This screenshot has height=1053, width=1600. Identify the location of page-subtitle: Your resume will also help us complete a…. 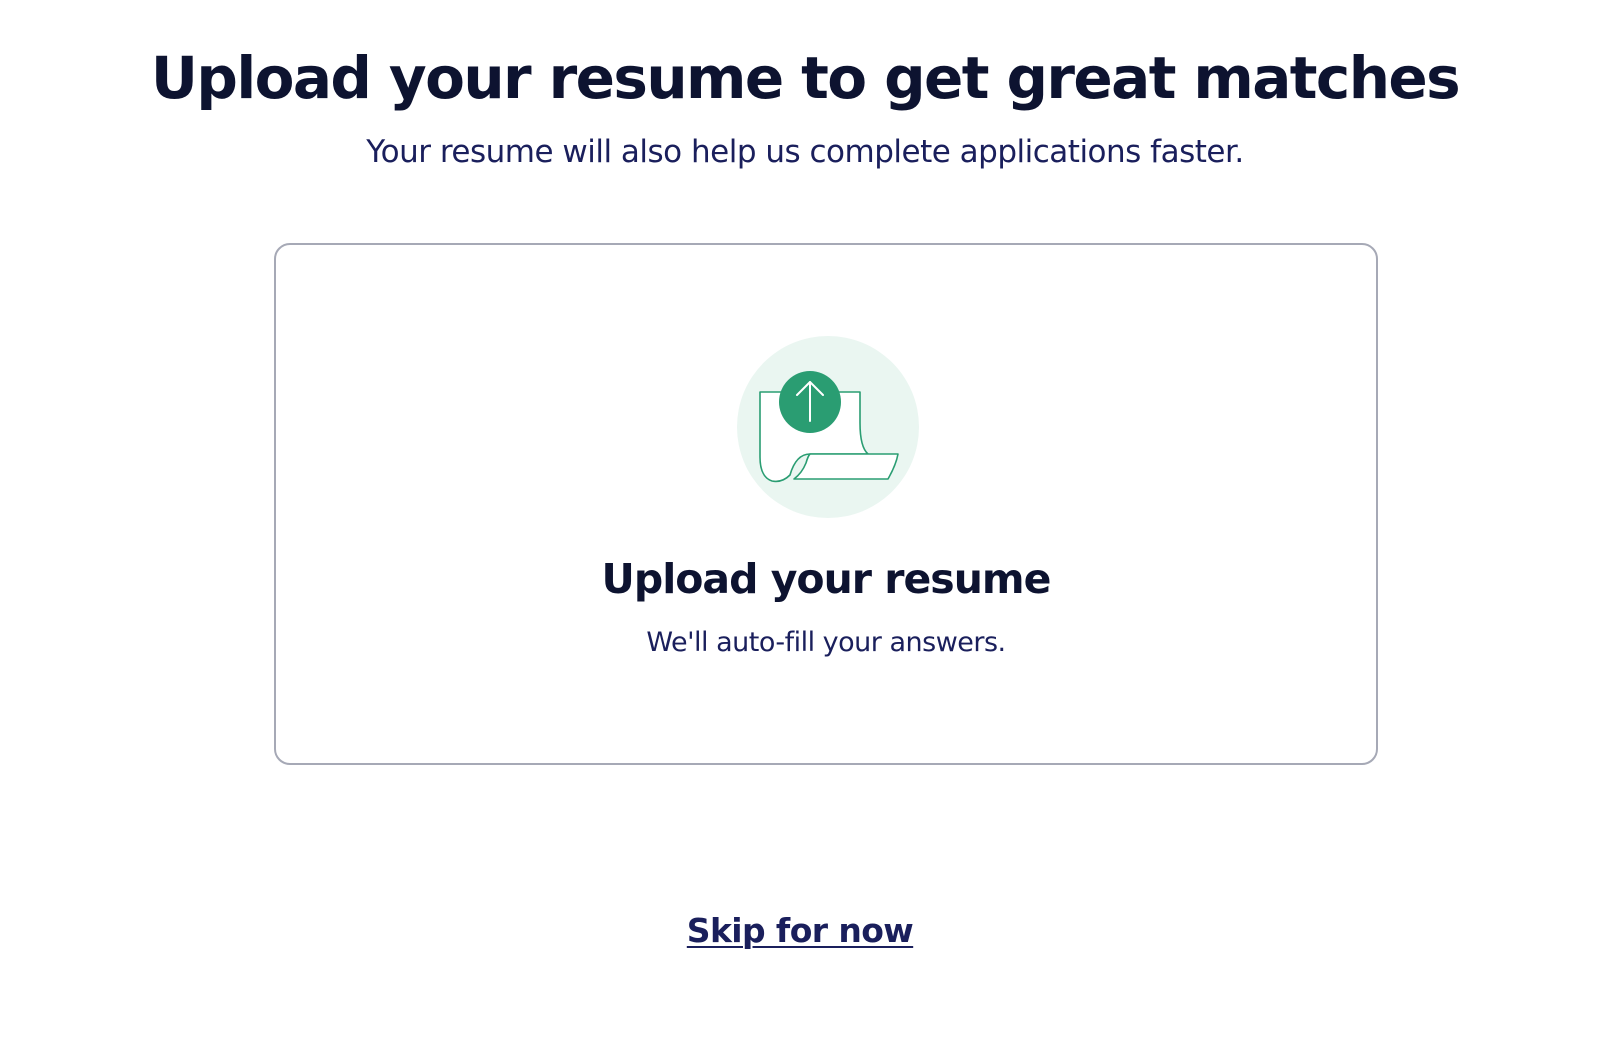
(805, 152).